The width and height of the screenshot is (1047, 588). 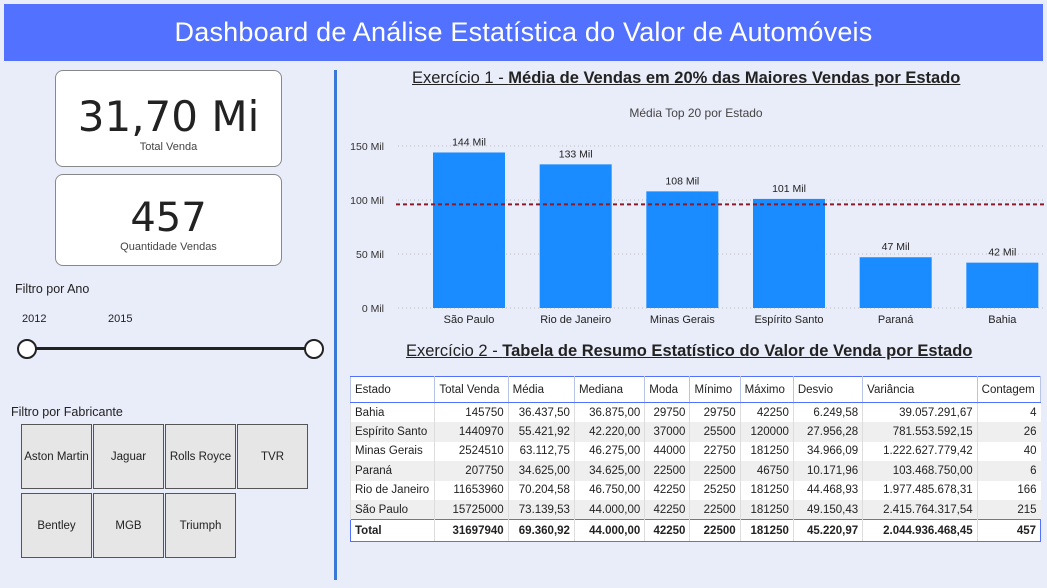 What do you see at coordinates (128, 525) in the screenshot?
I see `fabricante-button-mgb: MGB` at bounding box center [128, 525].